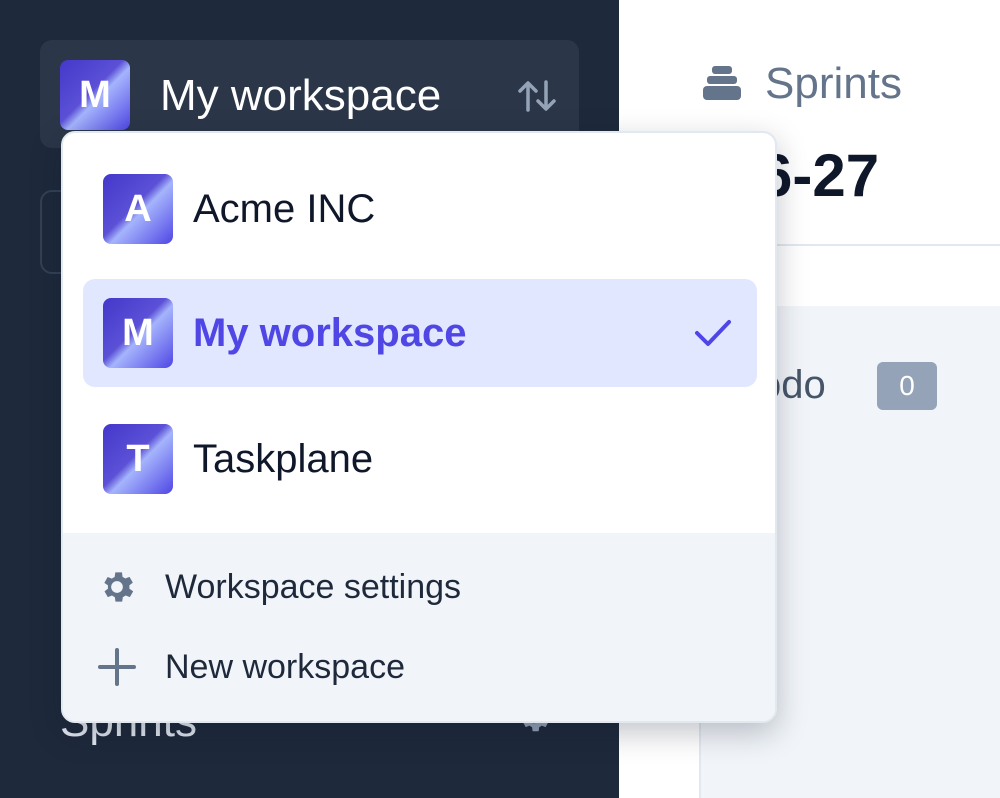 The image size is (1000, 798). Describe the element at coordinates (284, 209) in the screenshot. I see `workspace-option-label: Acme INC` at that location.